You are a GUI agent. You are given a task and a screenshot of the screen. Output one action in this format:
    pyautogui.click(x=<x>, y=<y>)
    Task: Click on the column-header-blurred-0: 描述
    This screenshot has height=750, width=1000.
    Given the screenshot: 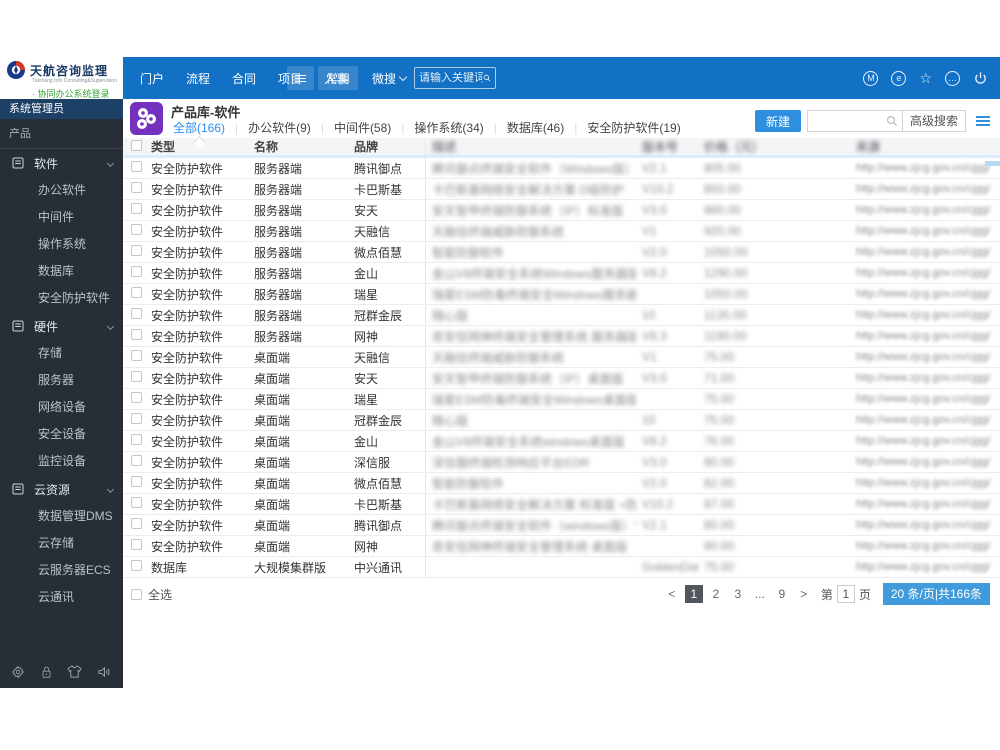 What is the action you would take?
    pyautogui.click(x=531, y=146)
    